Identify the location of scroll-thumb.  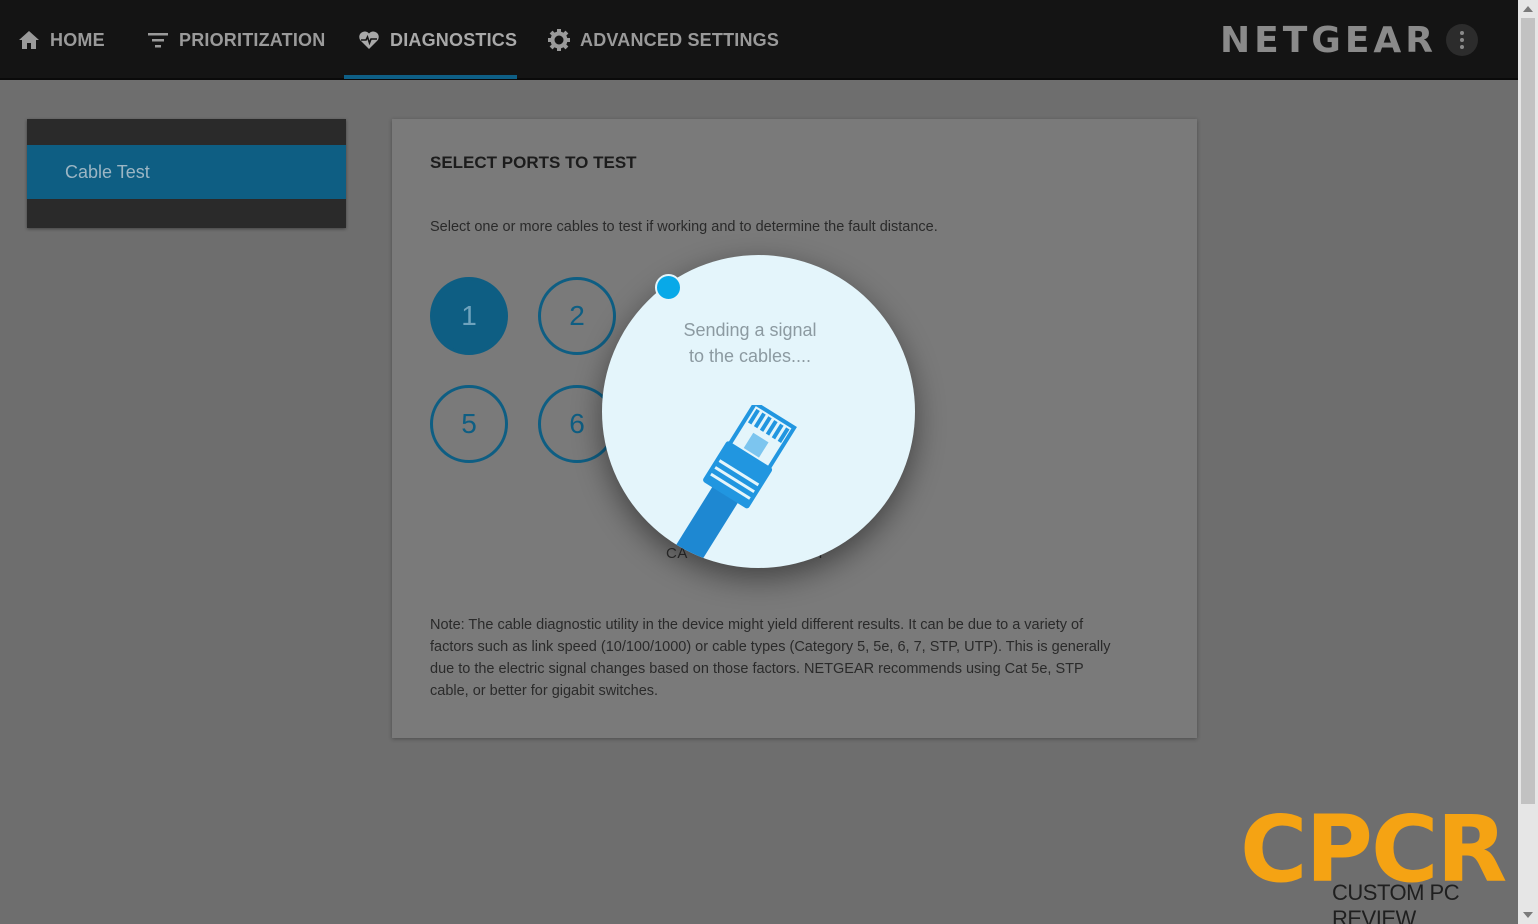
(1528, 411).